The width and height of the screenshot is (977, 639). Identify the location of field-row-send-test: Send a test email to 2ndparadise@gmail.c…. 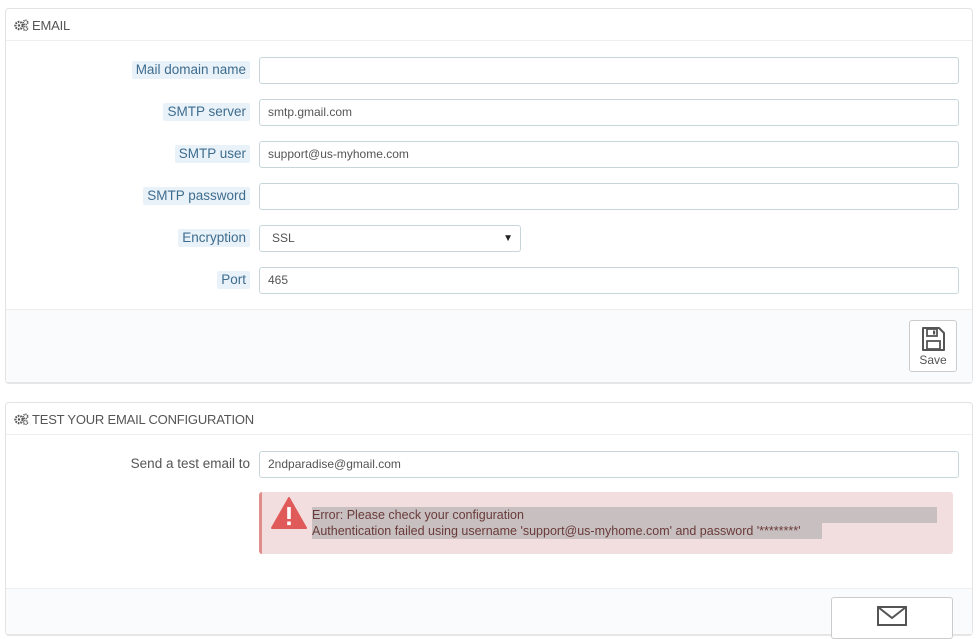
(489, 465).